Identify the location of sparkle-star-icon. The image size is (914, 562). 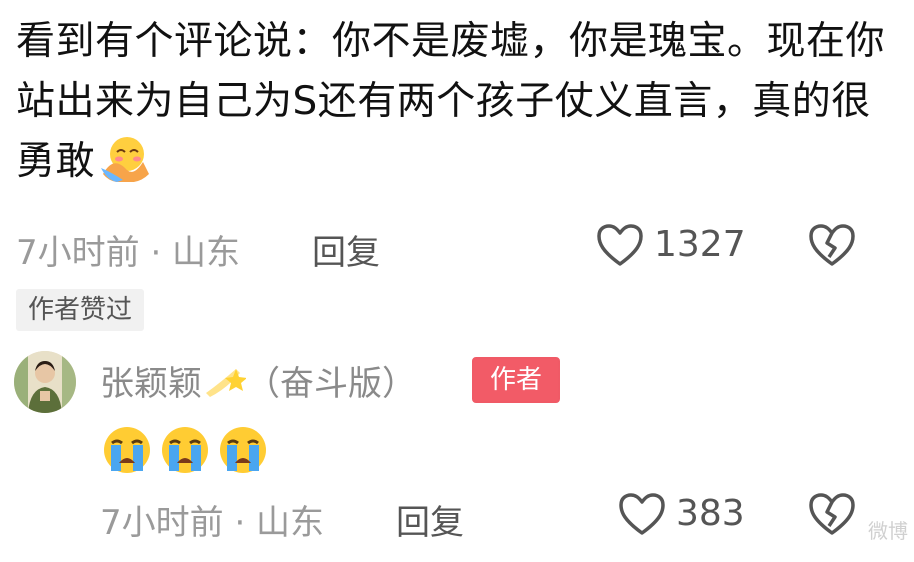
(226, 383).